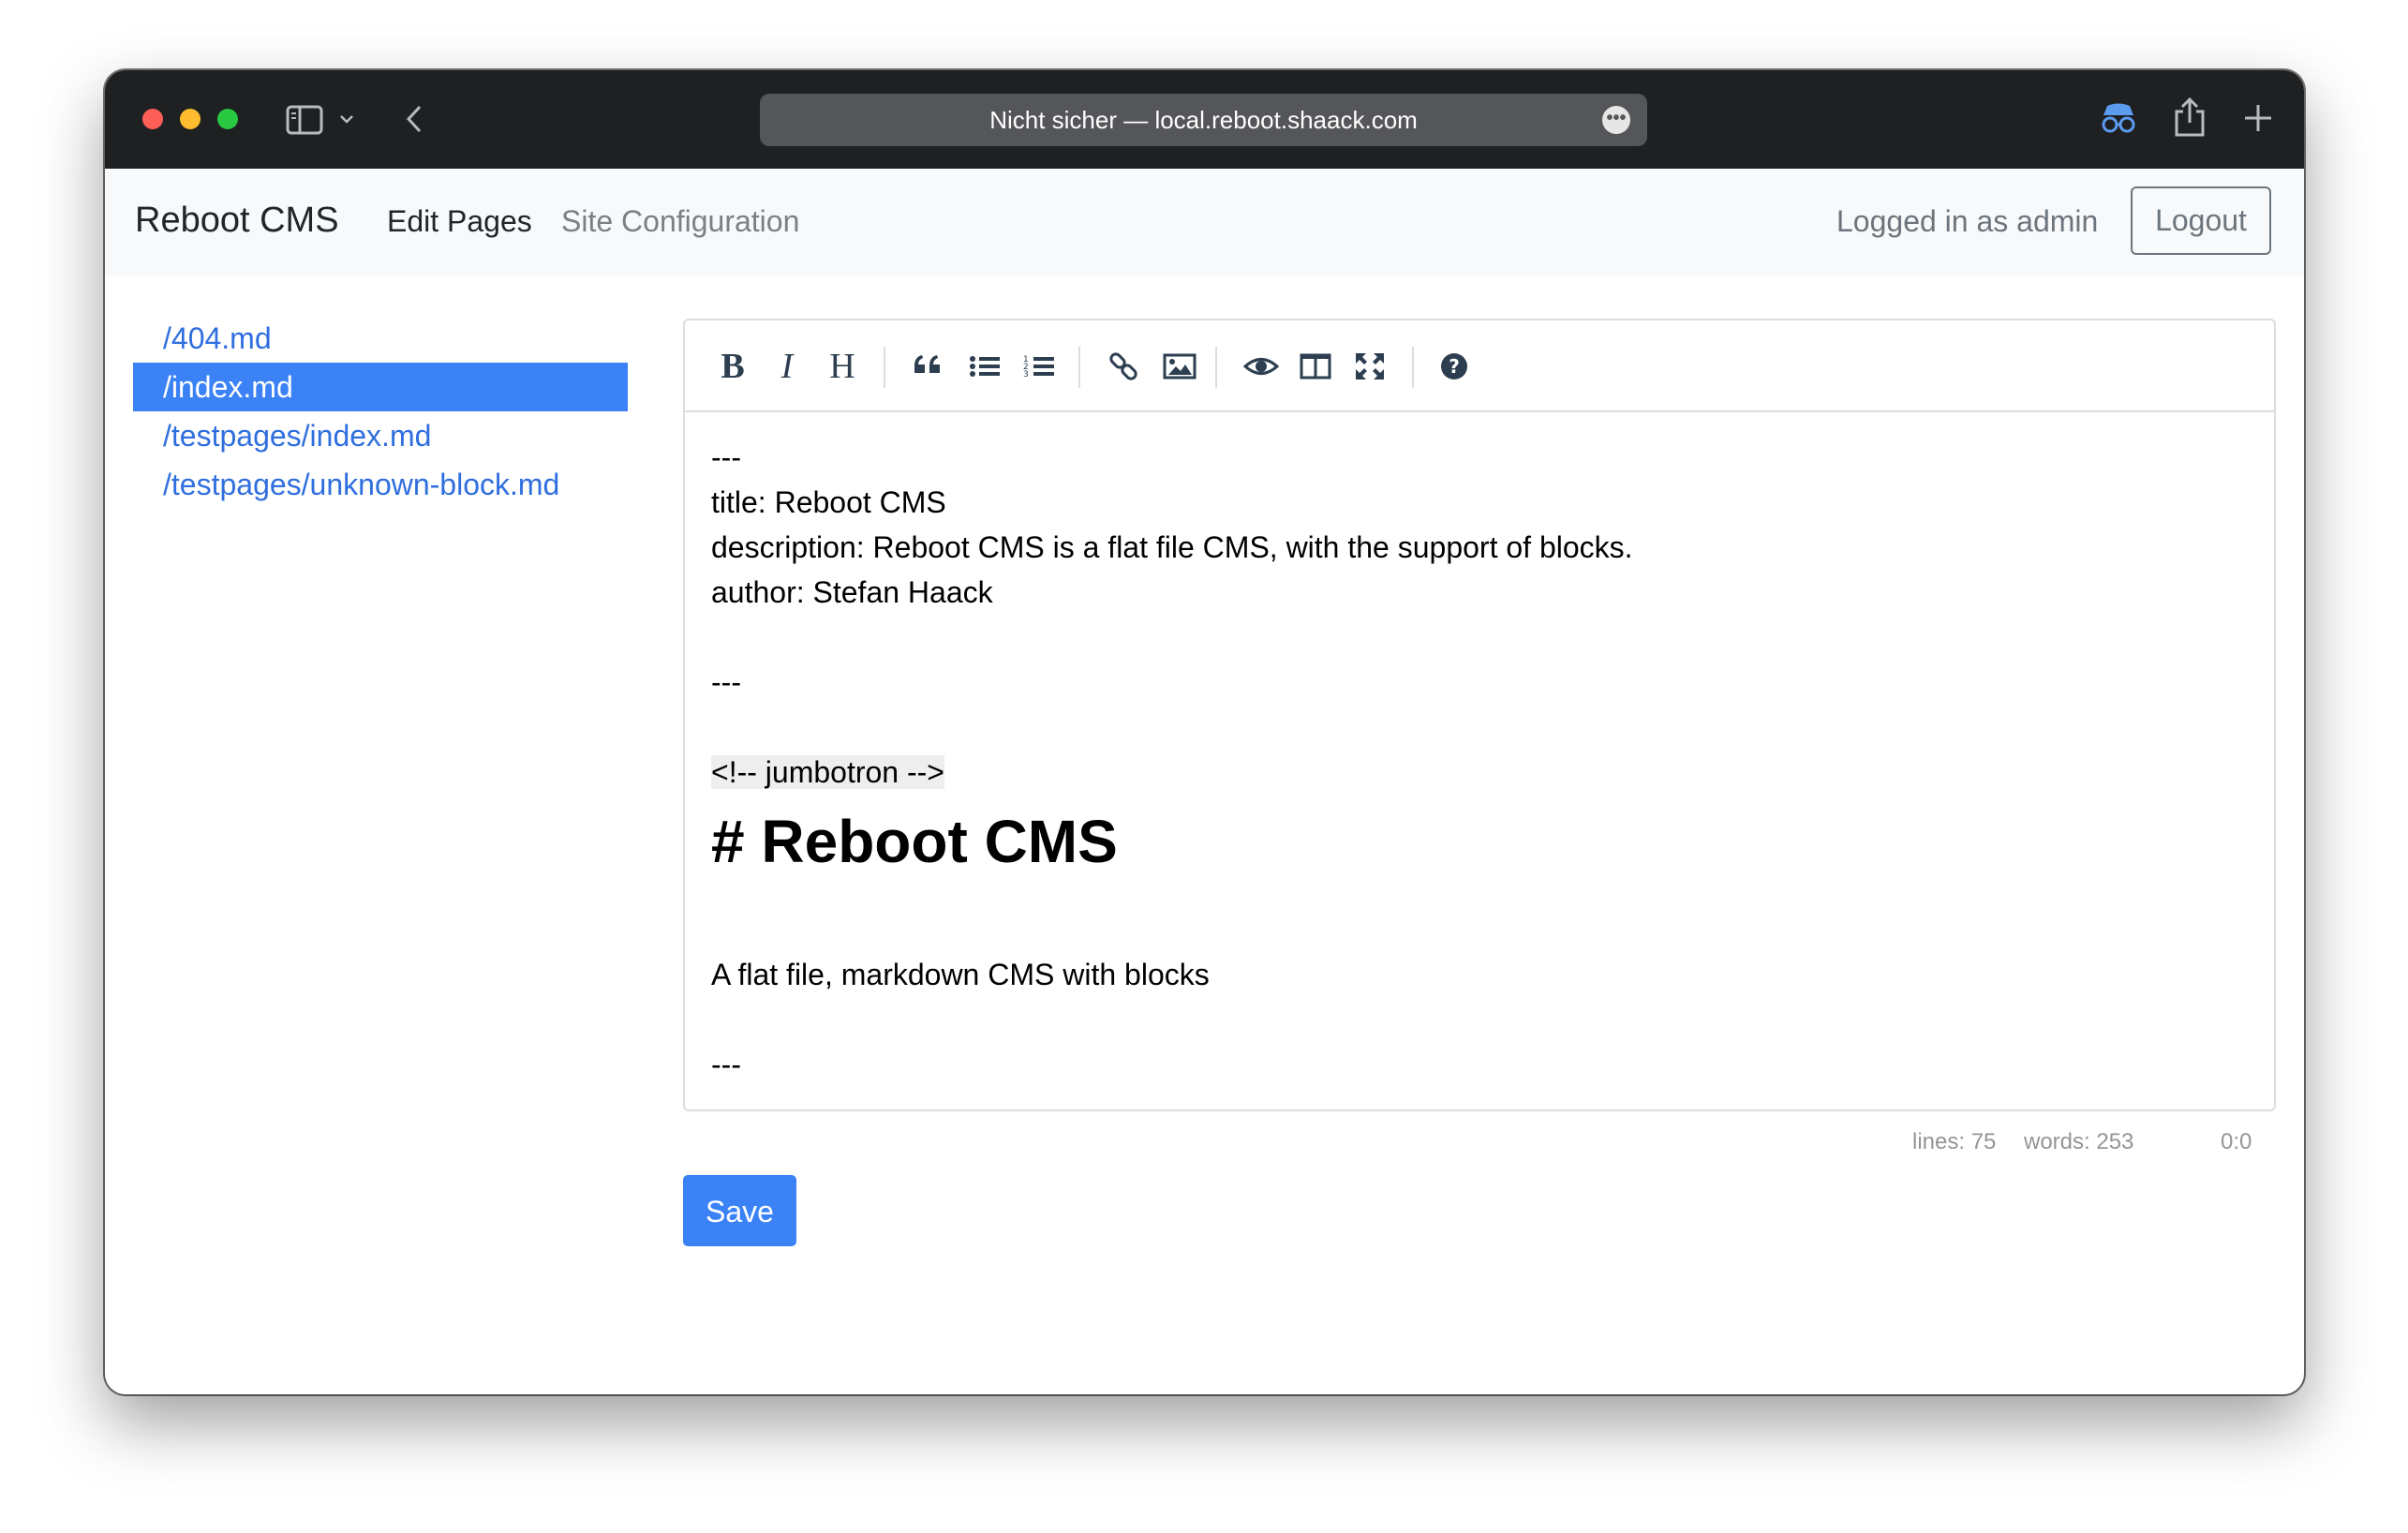 The height and width of the screenshot is (1533, 2408). Describe the element at coordinates (1026, 375) in the screenshot. I see `svg-text: 3` at that location.